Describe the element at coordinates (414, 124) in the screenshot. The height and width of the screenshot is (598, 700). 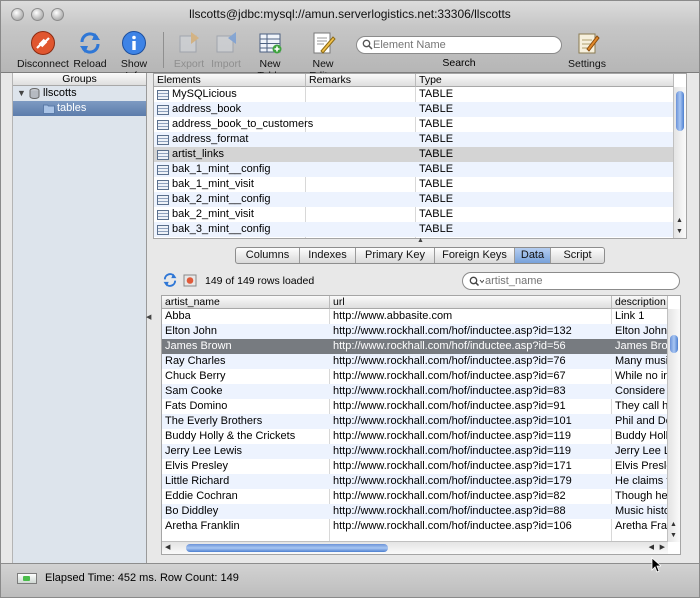
I see `table-row: address_book_to_customers TABLE` at that location.